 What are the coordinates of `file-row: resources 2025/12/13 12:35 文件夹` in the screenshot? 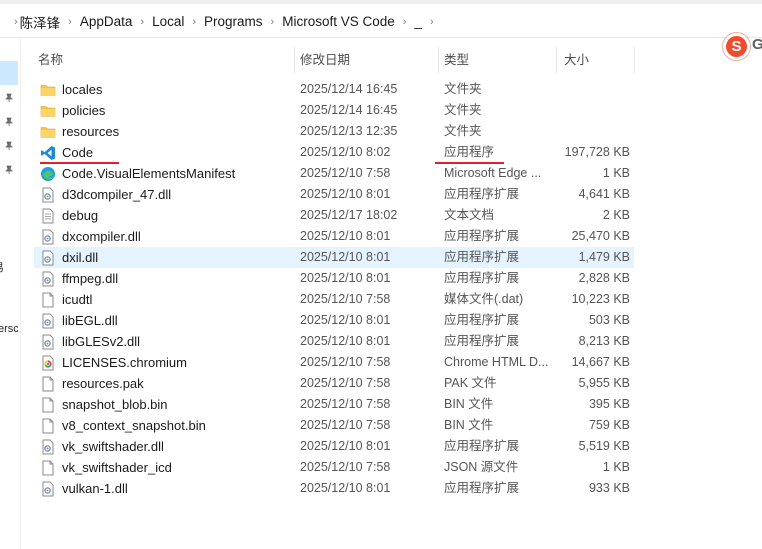 It's located at (334, 131).